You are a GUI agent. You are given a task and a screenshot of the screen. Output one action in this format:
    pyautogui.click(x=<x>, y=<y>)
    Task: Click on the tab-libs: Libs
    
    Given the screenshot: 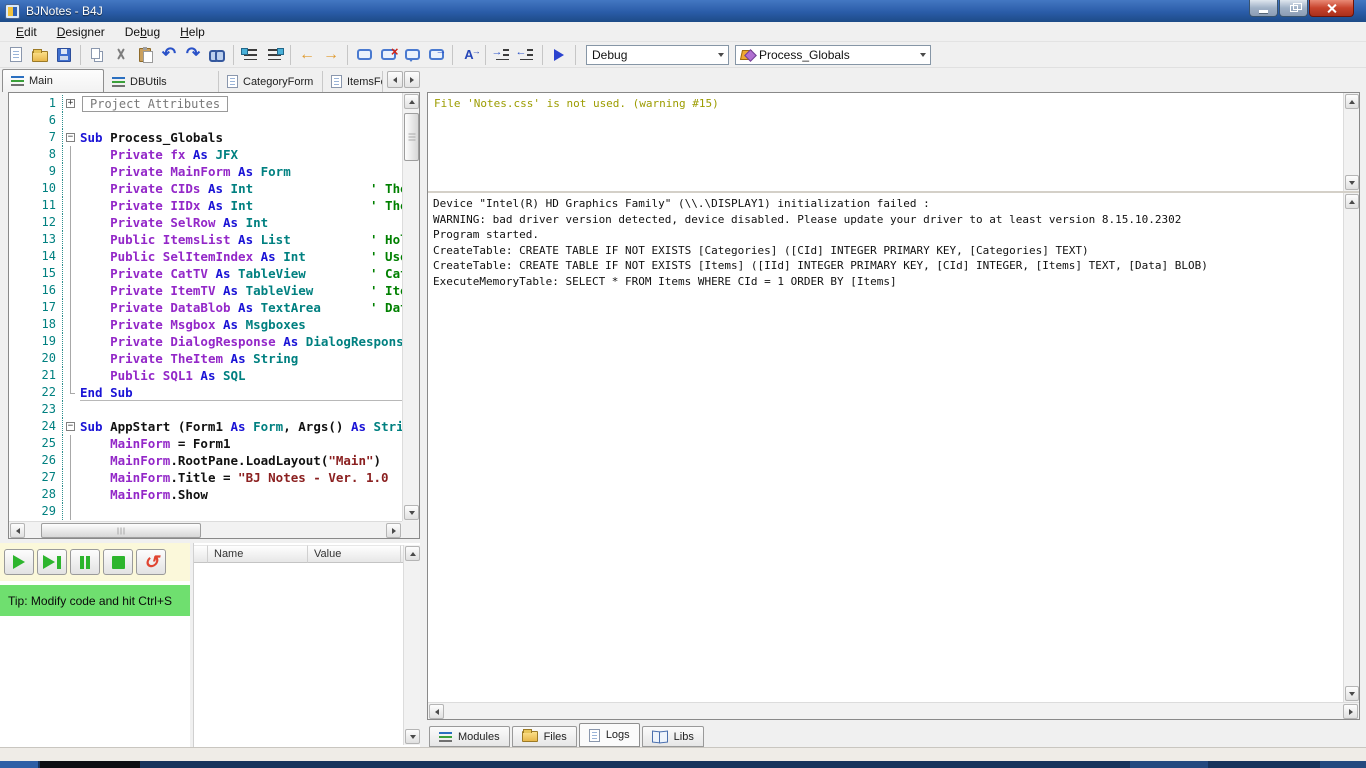 What is the action you would take?
    pyautogui.click(x=672, y=736)
    